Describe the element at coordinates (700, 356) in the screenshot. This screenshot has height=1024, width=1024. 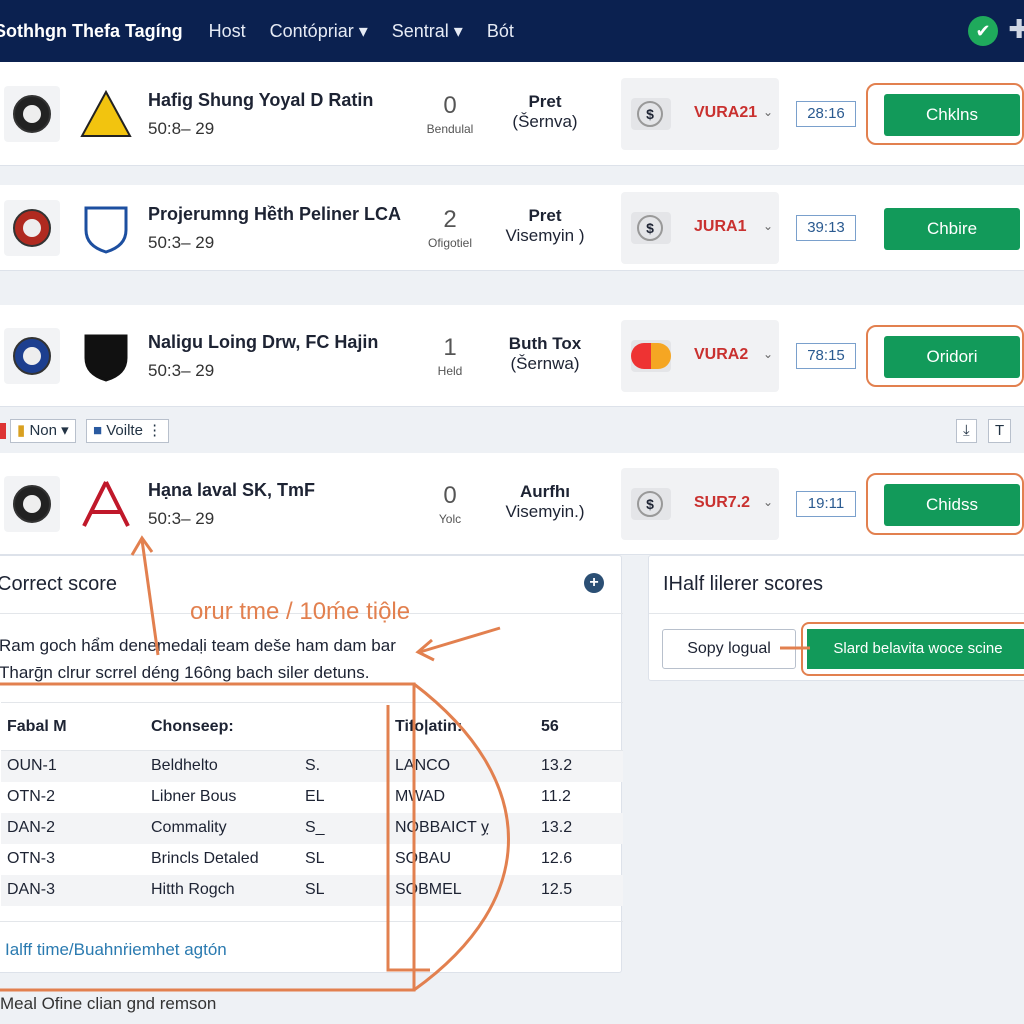
I see `odds-selector: VURA2 ⌄` at that location.